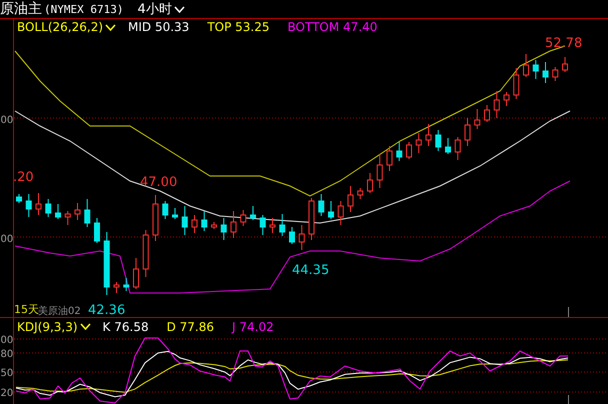 This screenshot has height=404, width=608. Describe the element at coordinates (159, 27) in the screenshot. I see `indicator-value: MID 50.33` at that location.